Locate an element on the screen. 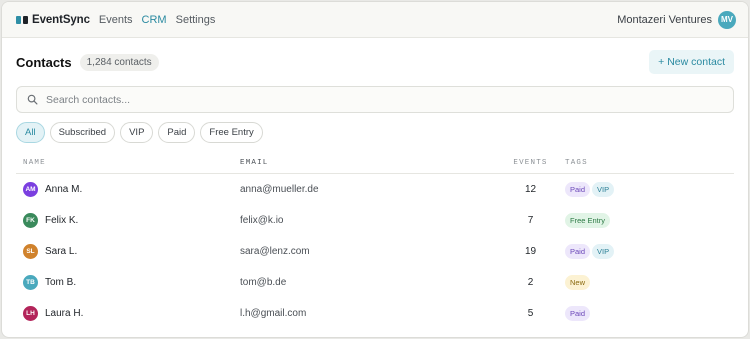 This screenshot has height=339, width=750. table-header-row: NAME EMAIL EVENTS TAGS is located at coordinates (375, 166).